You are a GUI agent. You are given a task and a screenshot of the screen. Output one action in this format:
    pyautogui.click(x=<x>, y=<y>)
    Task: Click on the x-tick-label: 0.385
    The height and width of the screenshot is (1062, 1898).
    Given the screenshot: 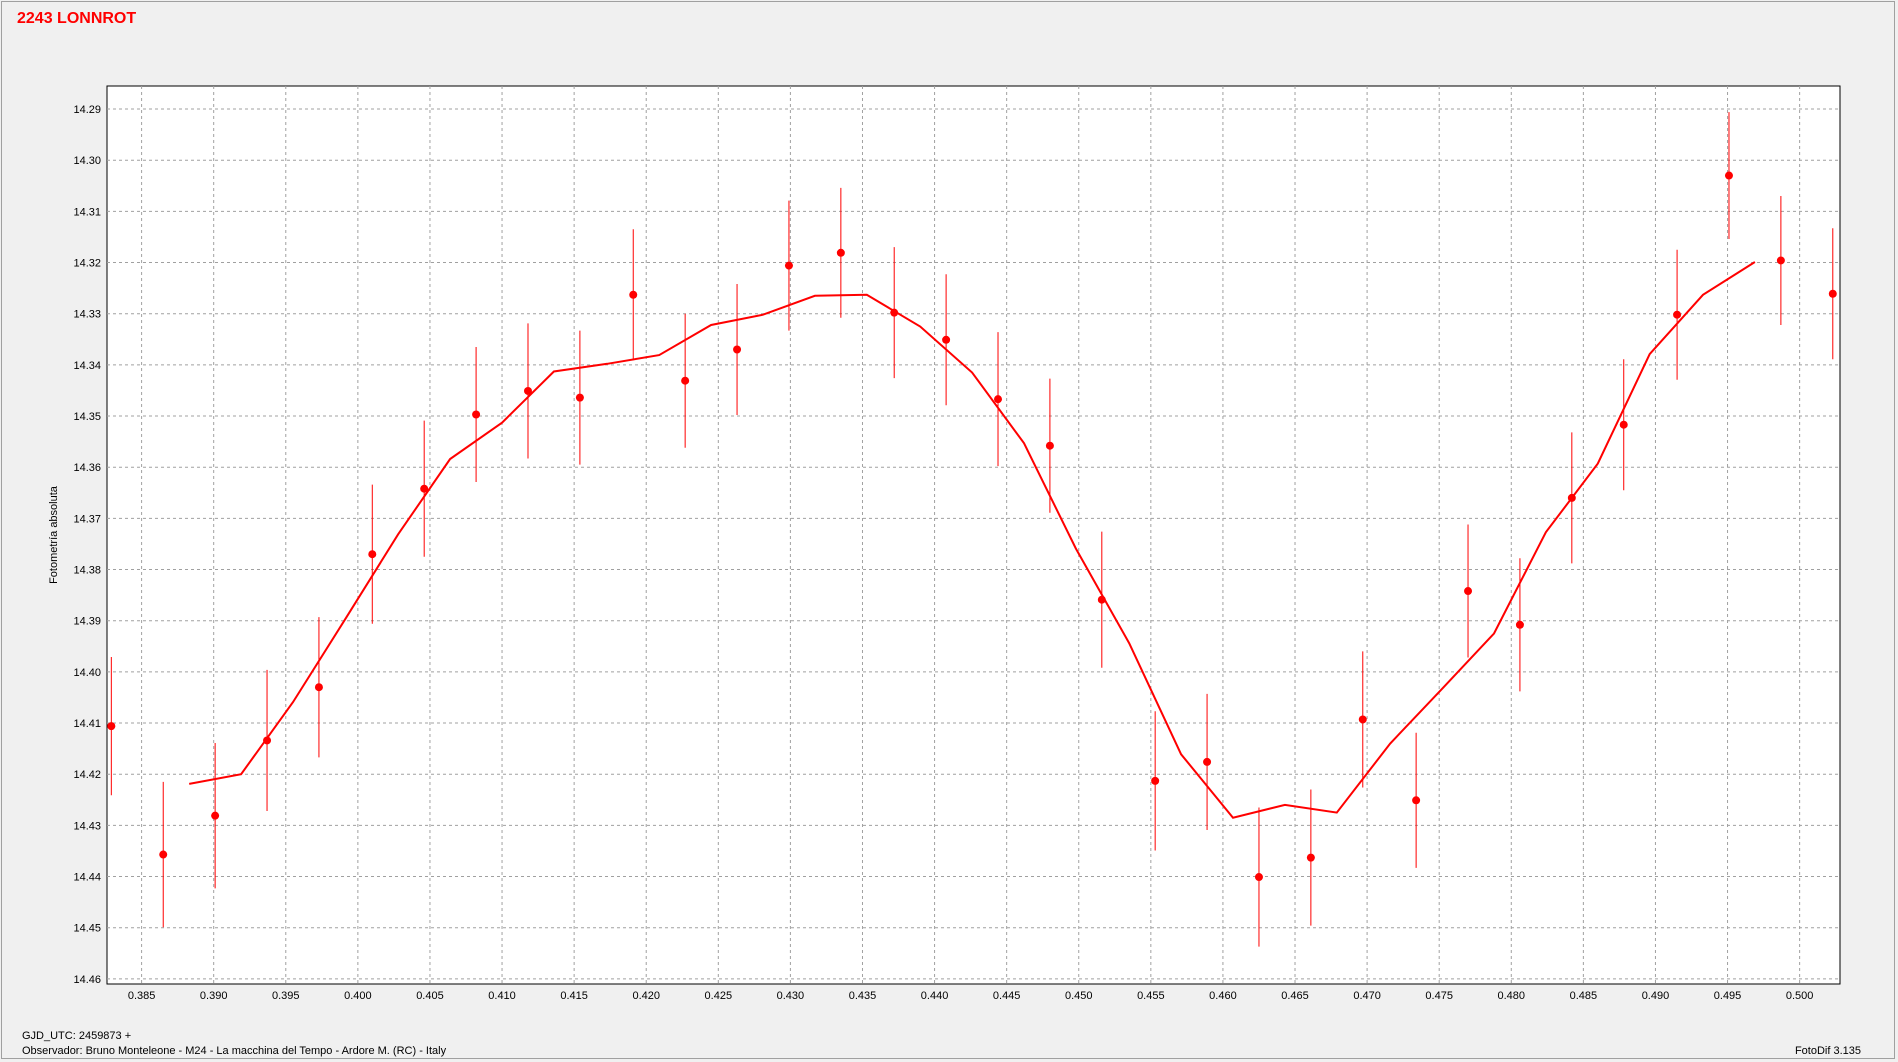 What is the action you would take?
    pyautogui.click(x=142, y=996)
    